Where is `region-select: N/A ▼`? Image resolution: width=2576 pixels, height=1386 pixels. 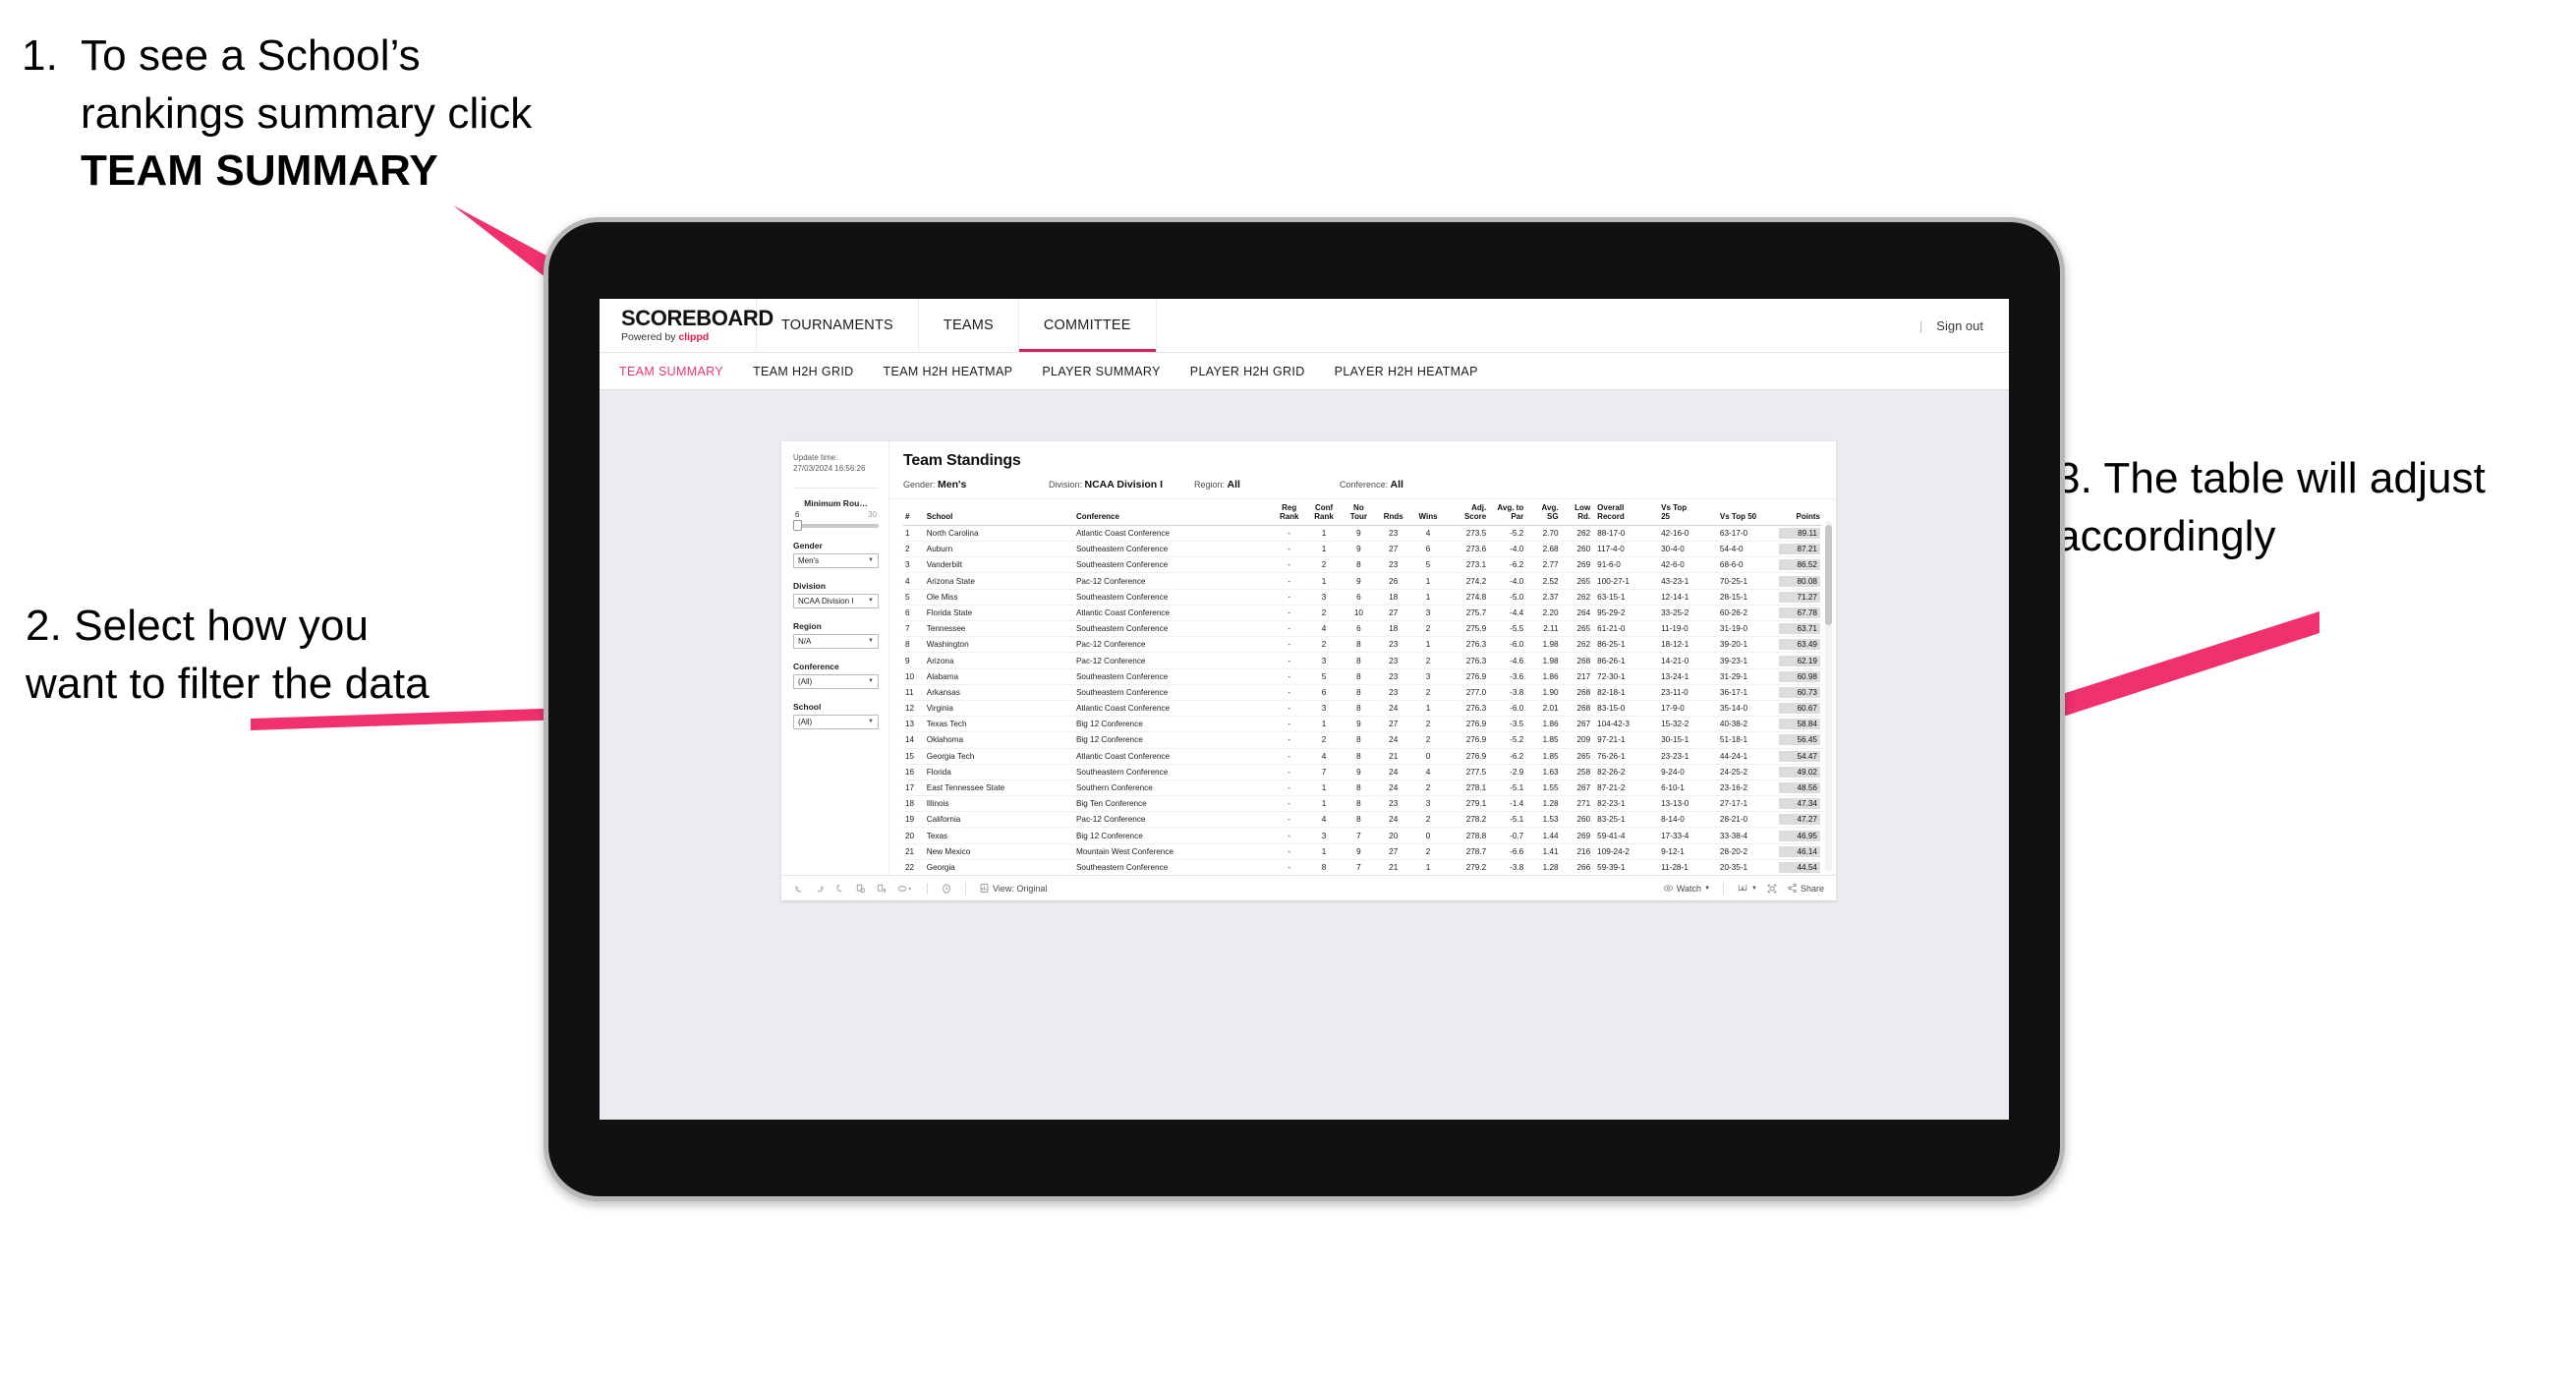
region-select: N/A ▼ is located at coordinates (836, 641).